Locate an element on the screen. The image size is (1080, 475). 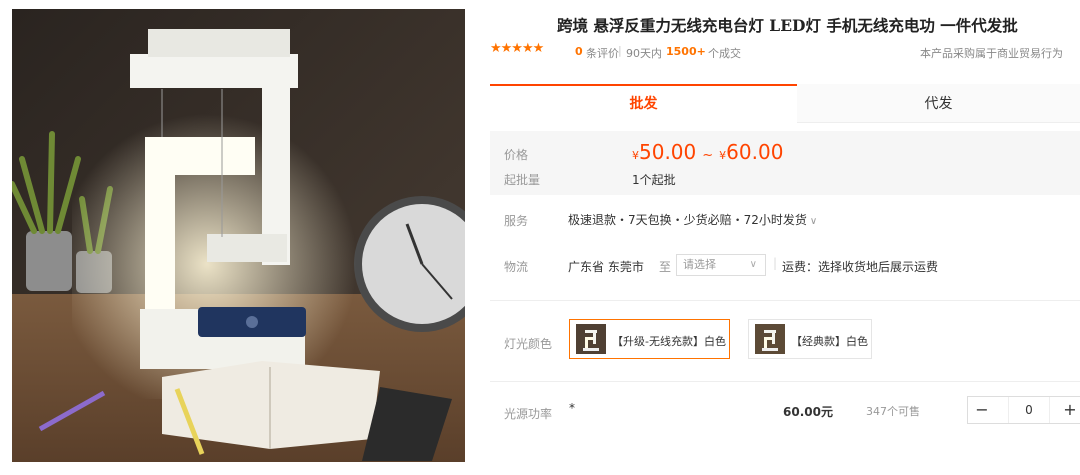
destination-select: 请选择 ∨ is located at coordinates (721, 265).